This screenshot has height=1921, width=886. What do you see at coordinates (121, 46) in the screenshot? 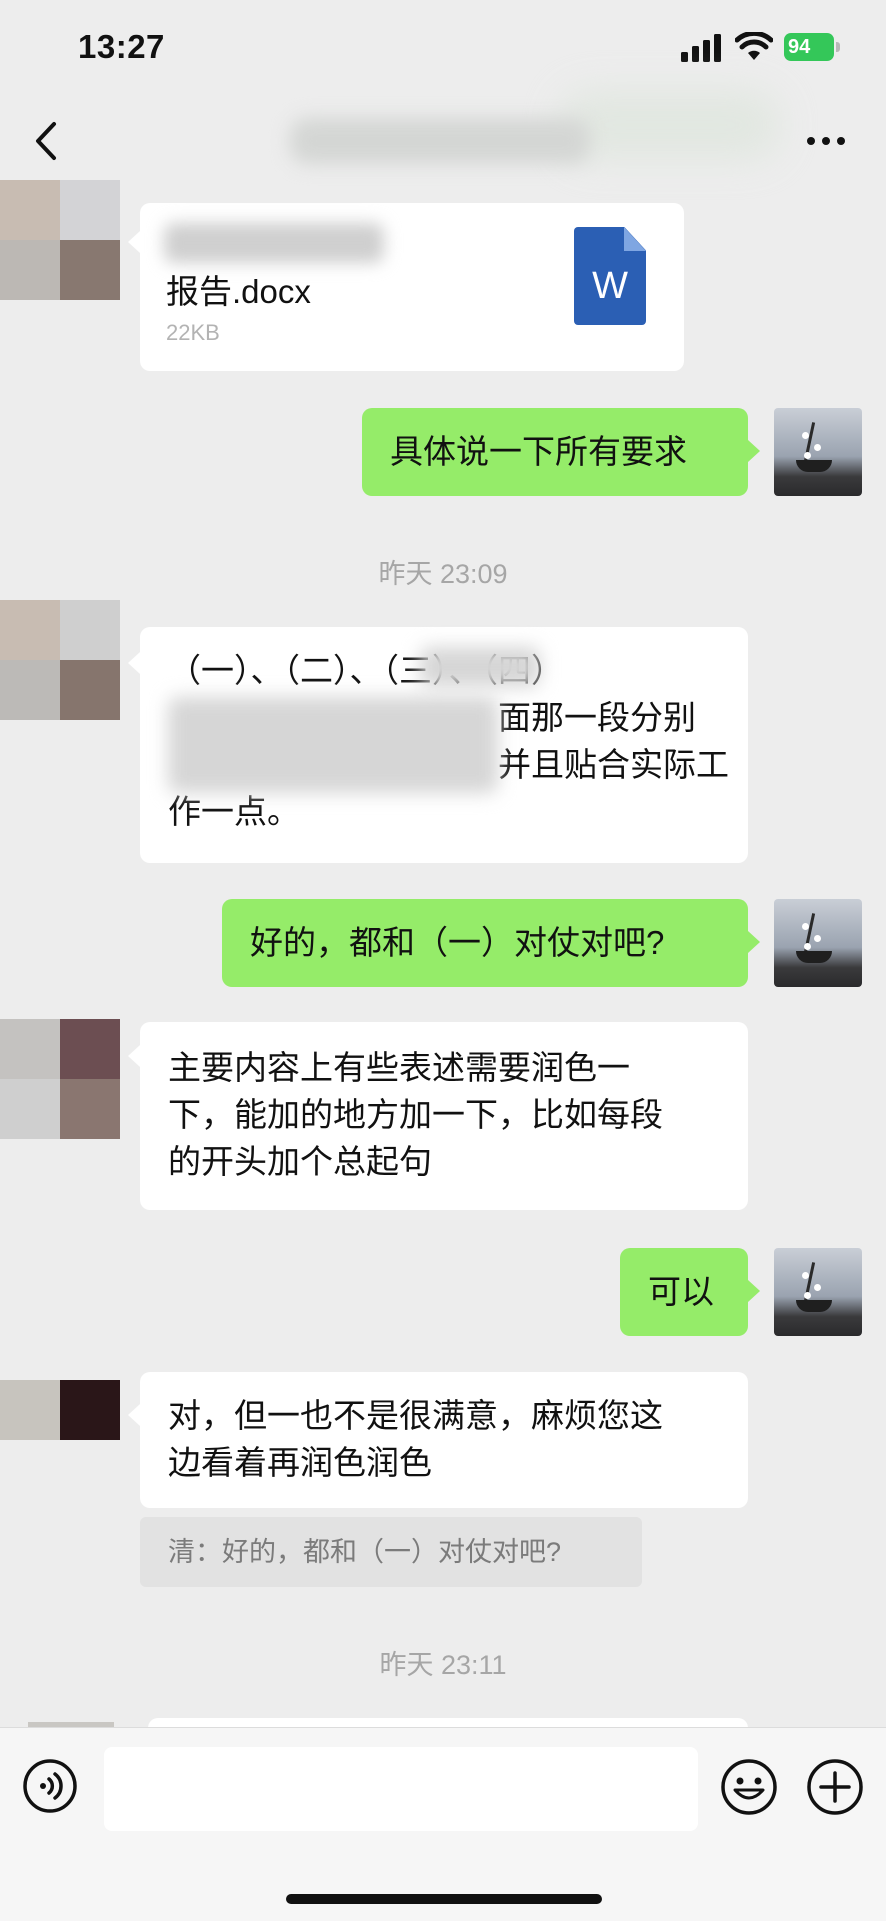
I see `status-time: 13:27` at bounding box center [121, 46].